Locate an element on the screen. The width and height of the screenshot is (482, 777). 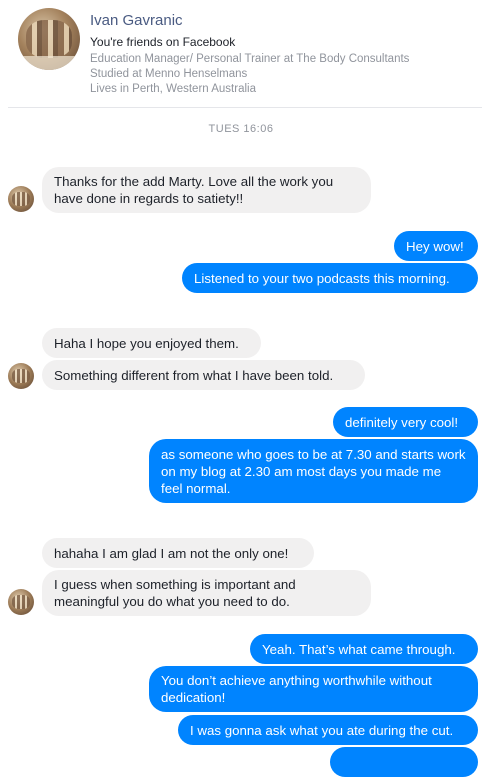
message-text: Hey wow! is located at coordinates (435, 246).